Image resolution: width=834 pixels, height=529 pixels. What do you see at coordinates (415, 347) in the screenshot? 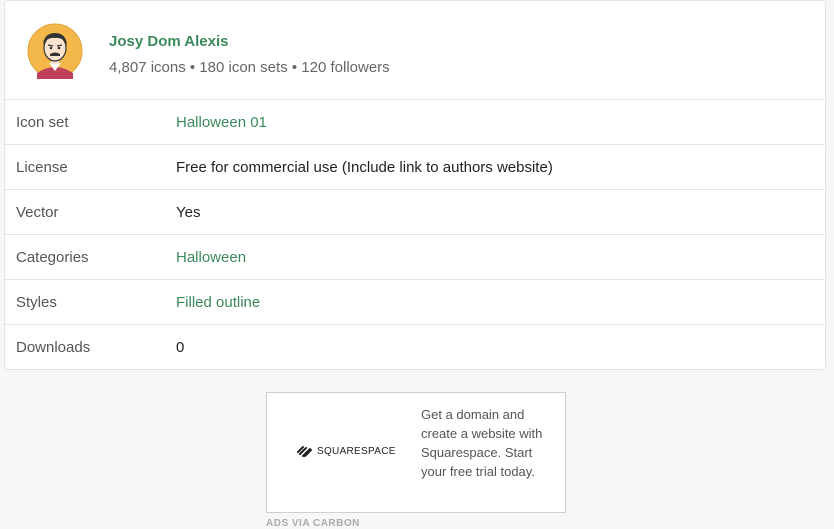
I see `detail-row-downloads: Downloads 0` at bounding box center [415, 347].